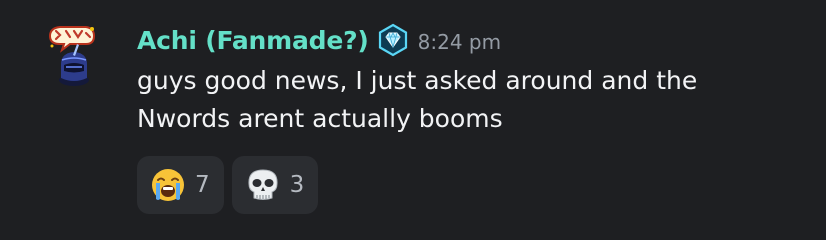 The height and width of the screenshot is (240, 826). I want to click on avatar-icon, so click(72, 56).